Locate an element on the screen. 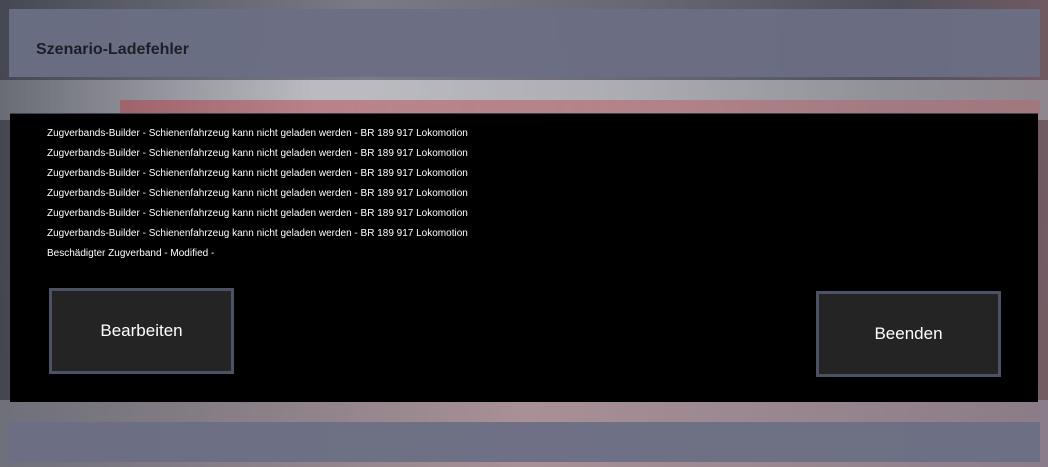  dialog-title: Szenario-Ladefehler is located at coordinates (112, 49).